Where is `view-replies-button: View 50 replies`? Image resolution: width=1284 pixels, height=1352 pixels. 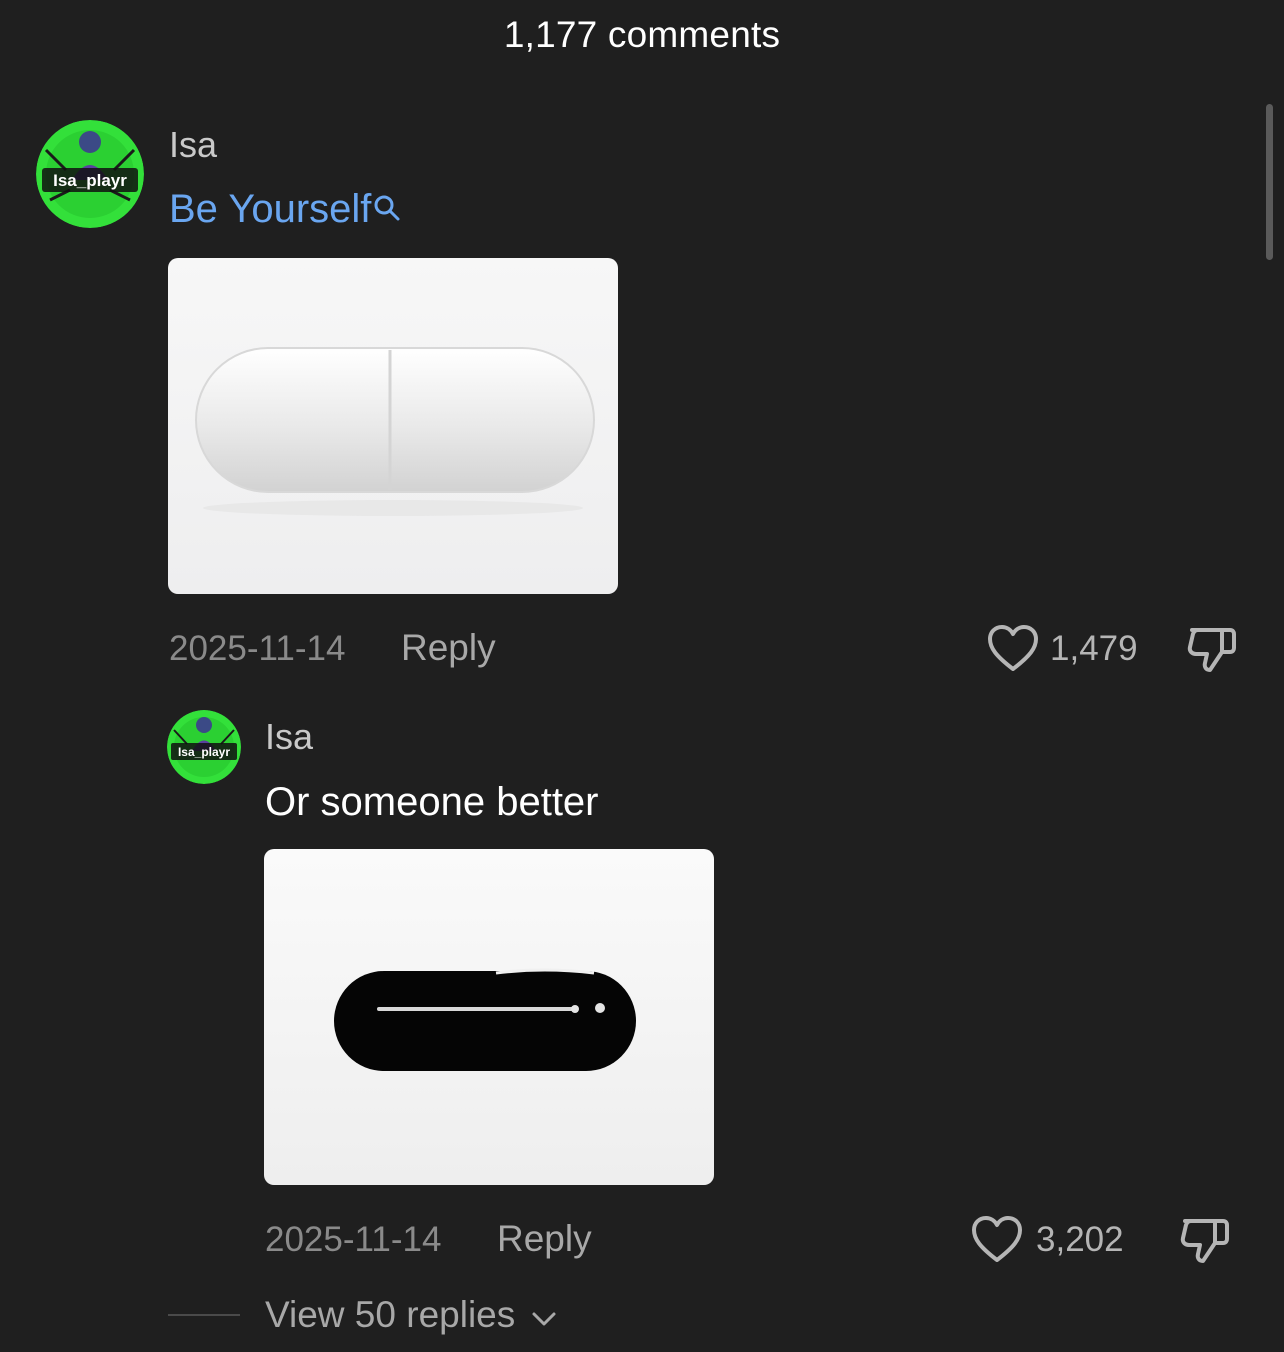 view-replies-button: View 50 replies is located at coordinates (411, 1316).